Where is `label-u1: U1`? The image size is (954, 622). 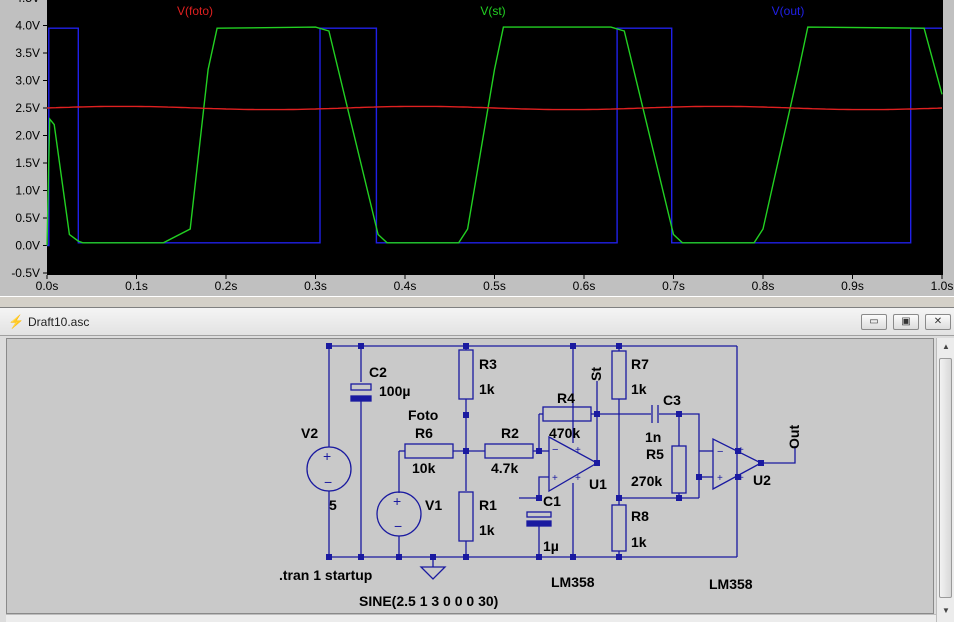
label-u1: U1 is located at coordinates (598, 484).